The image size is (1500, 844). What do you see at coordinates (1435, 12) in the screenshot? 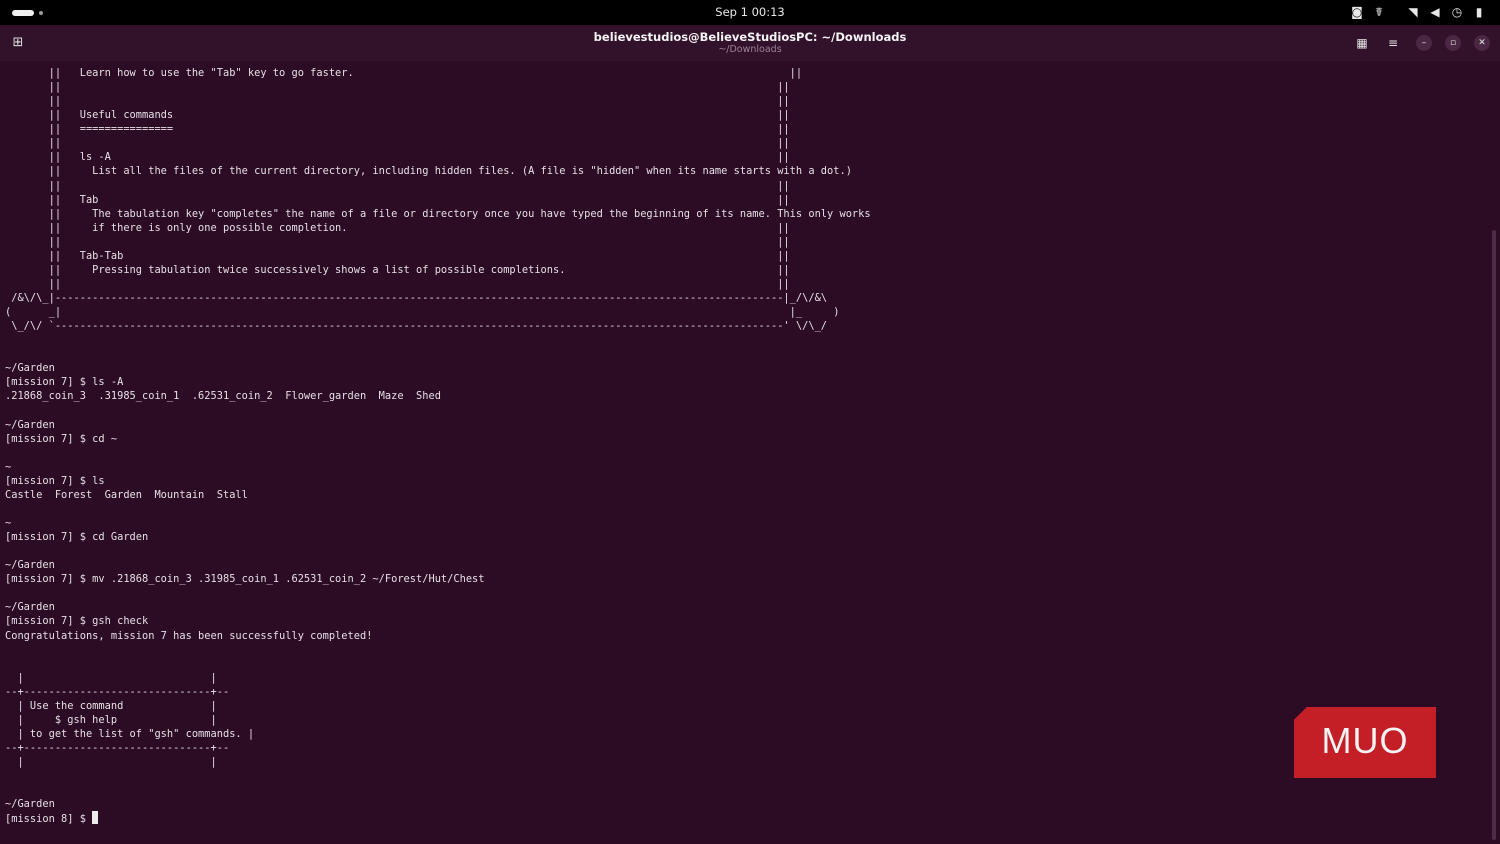
I see `volume-icon: ◀` at bounding box center [1435, 12].